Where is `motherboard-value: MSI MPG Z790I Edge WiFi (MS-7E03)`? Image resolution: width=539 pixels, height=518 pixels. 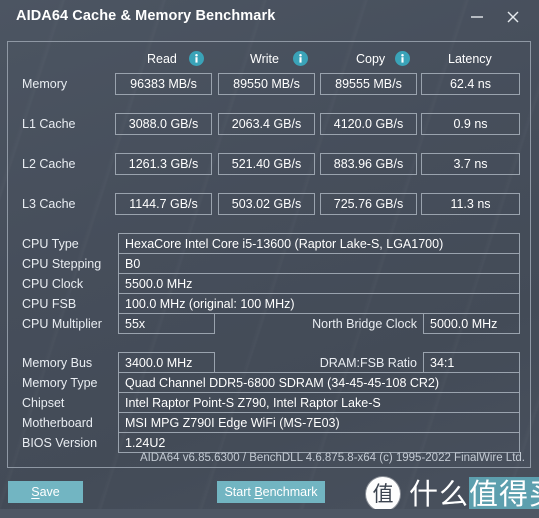
motherboard-value: MSI MPG Z790I Edge WiFi (MS-7E03) is located at coordinates (319, 422).